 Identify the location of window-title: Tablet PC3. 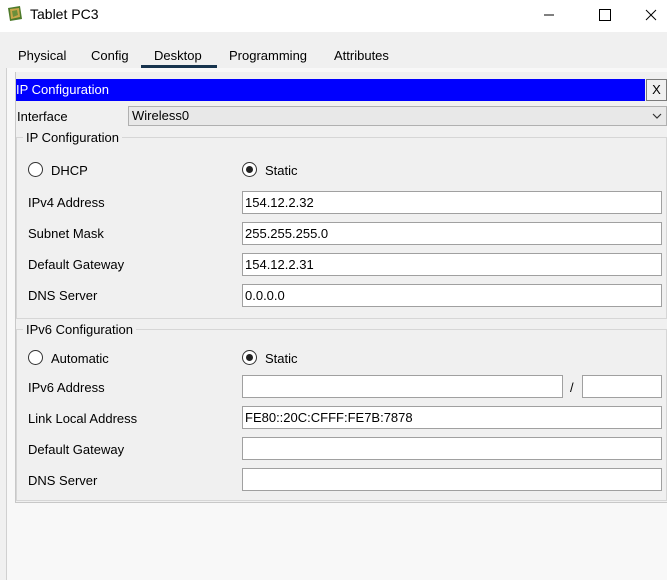
(64, 14).